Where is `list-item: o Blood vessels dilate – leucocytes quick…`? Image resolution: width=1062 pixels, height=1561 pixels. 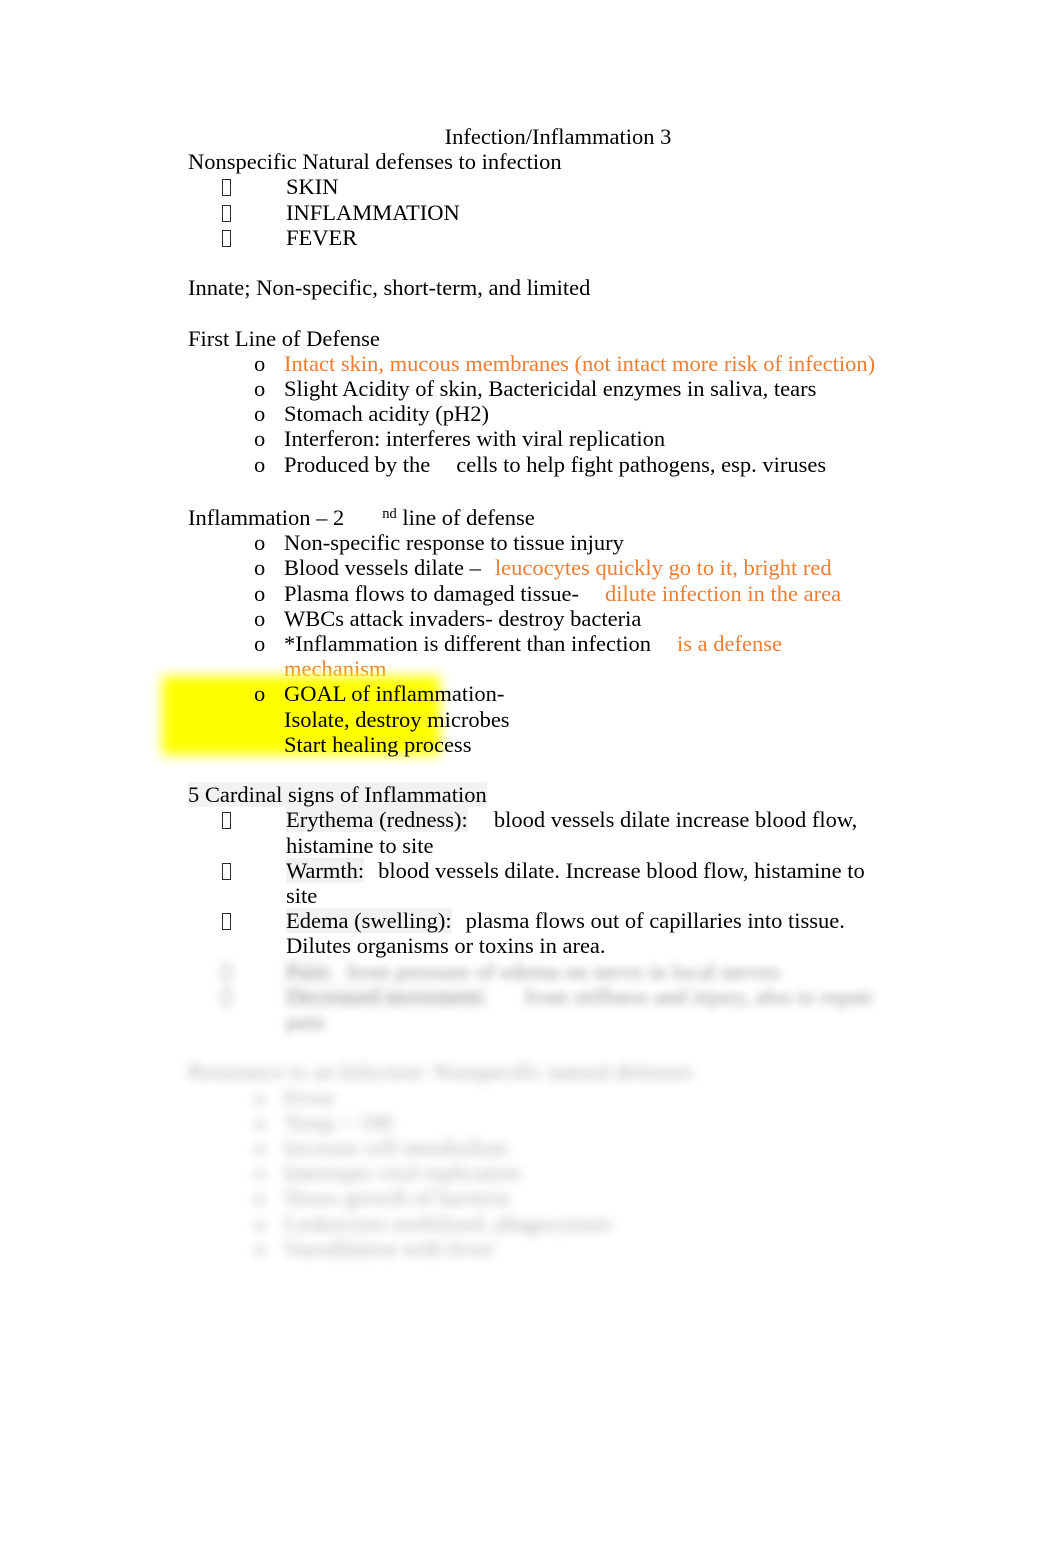 list-item: o Blood vessels dilate – leucocytes quick… is located at coordinates (533, 567).